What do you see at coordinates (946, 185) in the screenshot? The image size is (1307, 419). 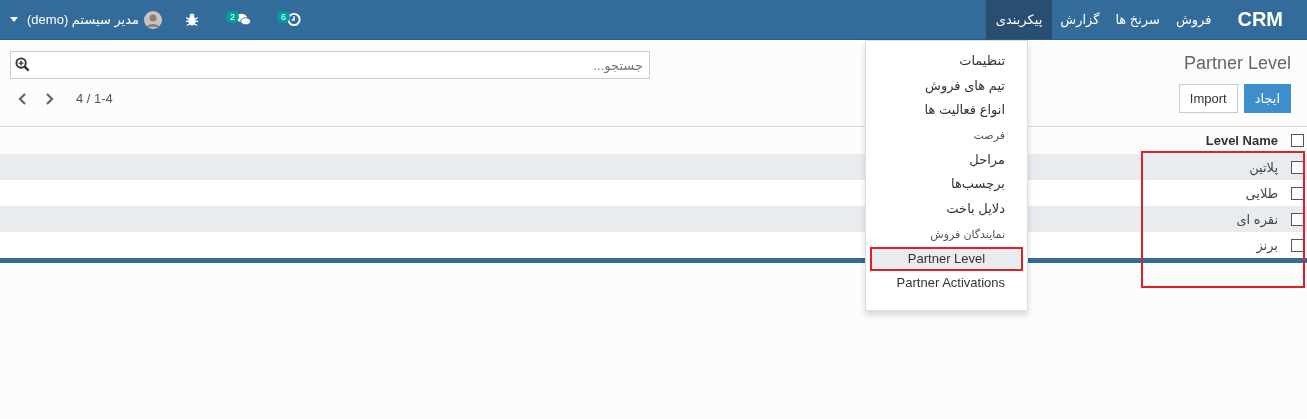 I see `menu-item: برچسب‌ها` at bounding box center [946, 185].